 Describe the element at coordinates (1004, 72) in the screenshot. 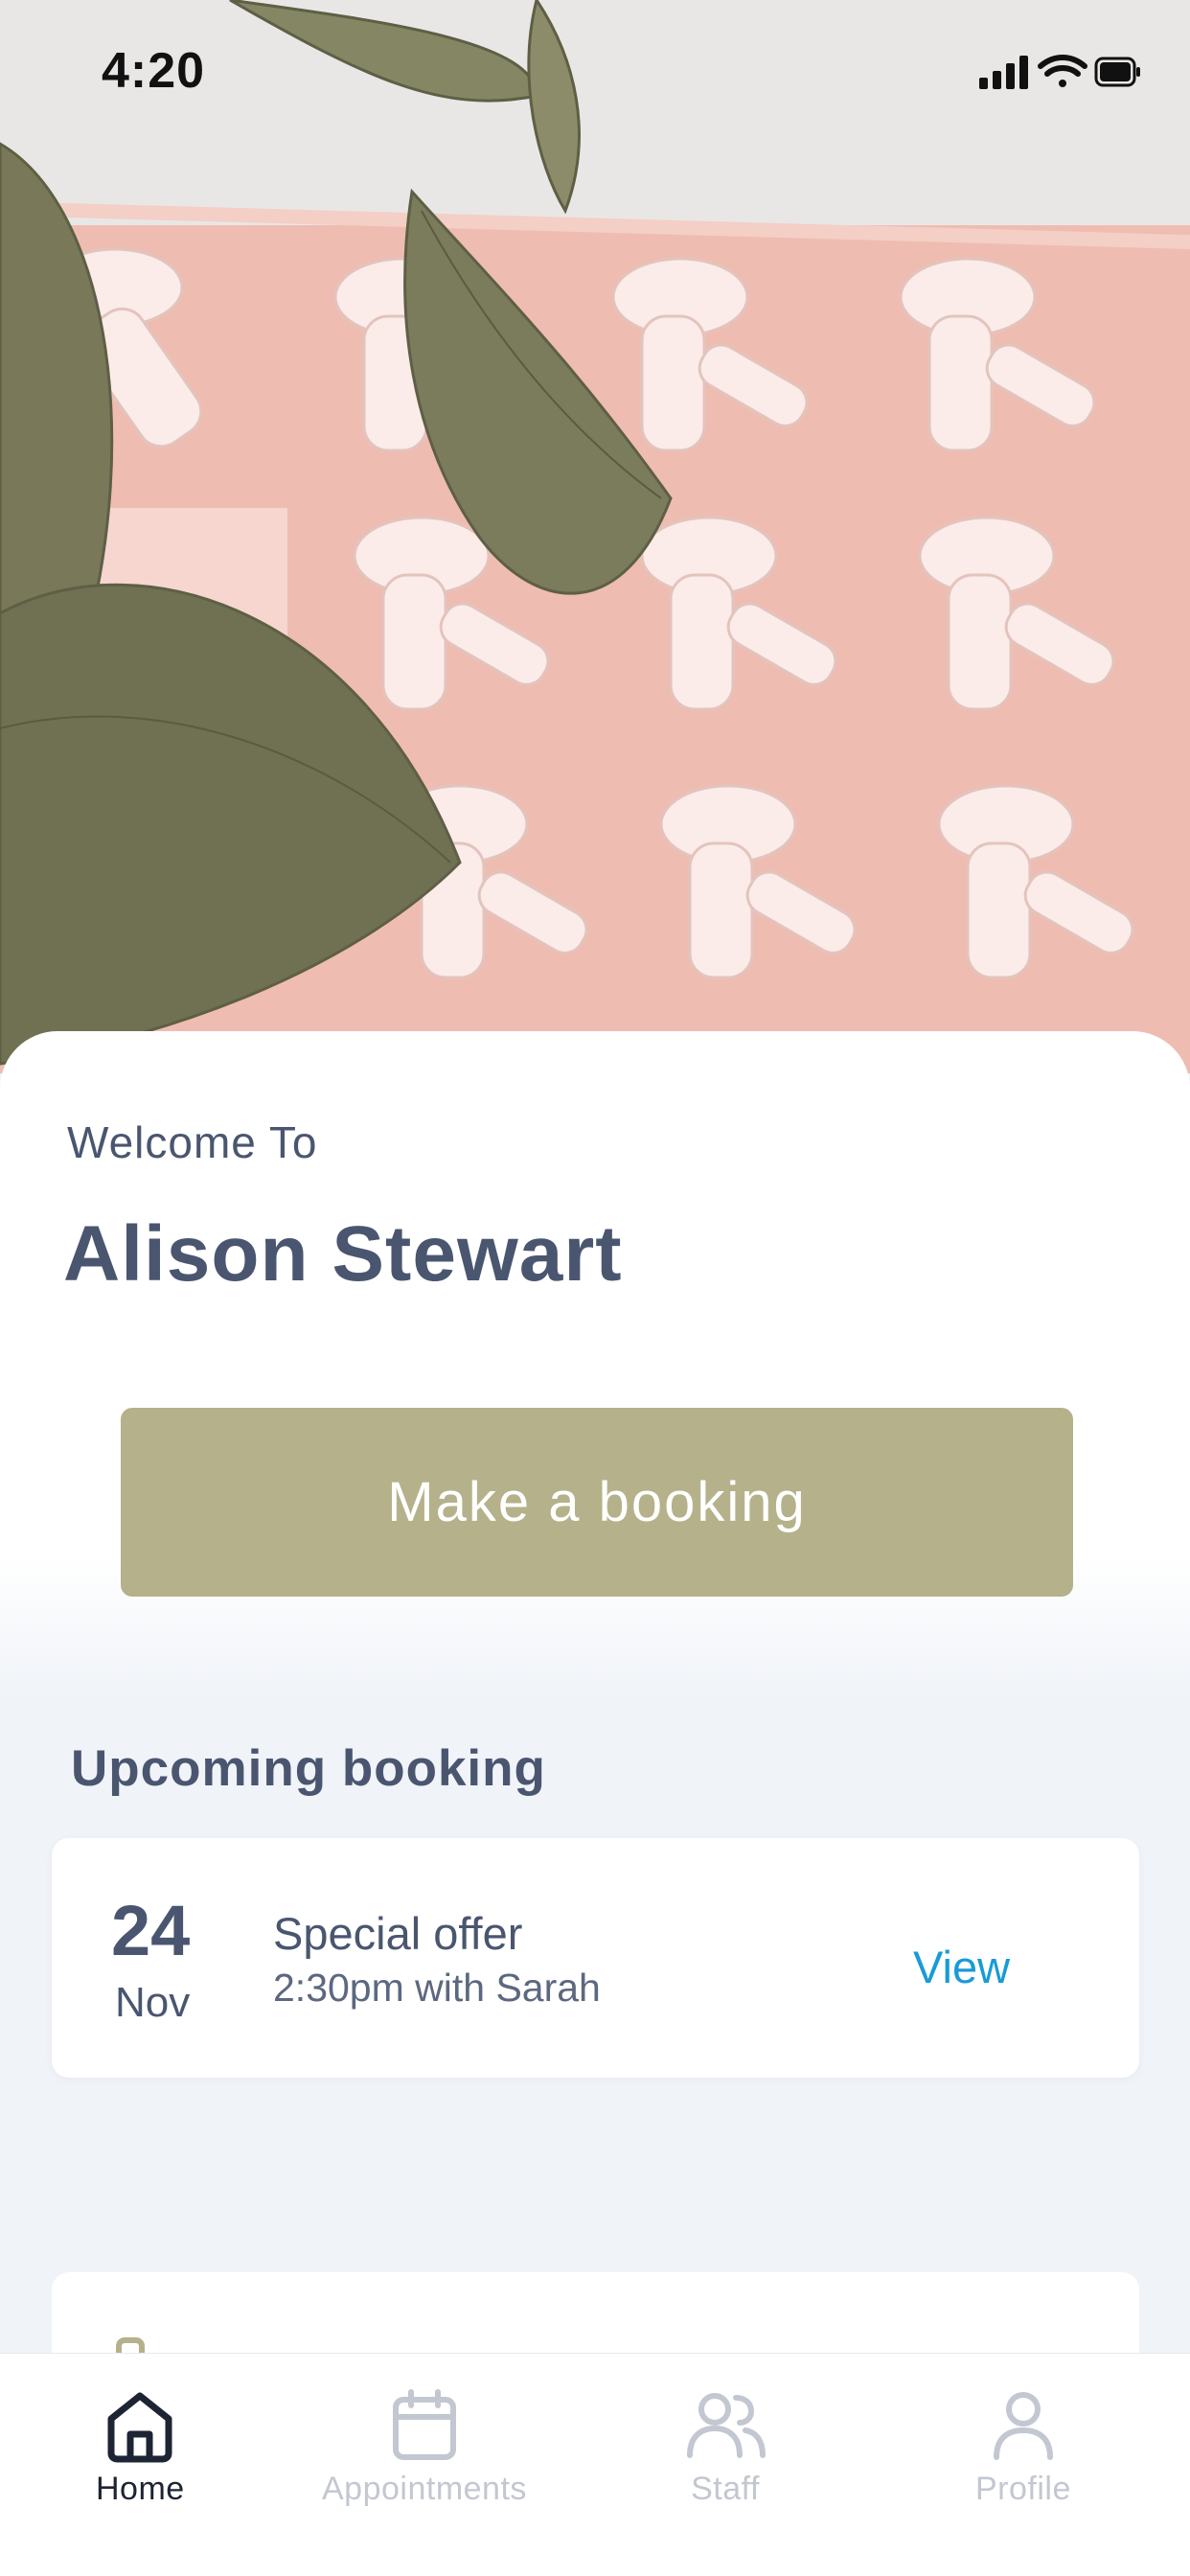

I see `signal-icon` at that location.